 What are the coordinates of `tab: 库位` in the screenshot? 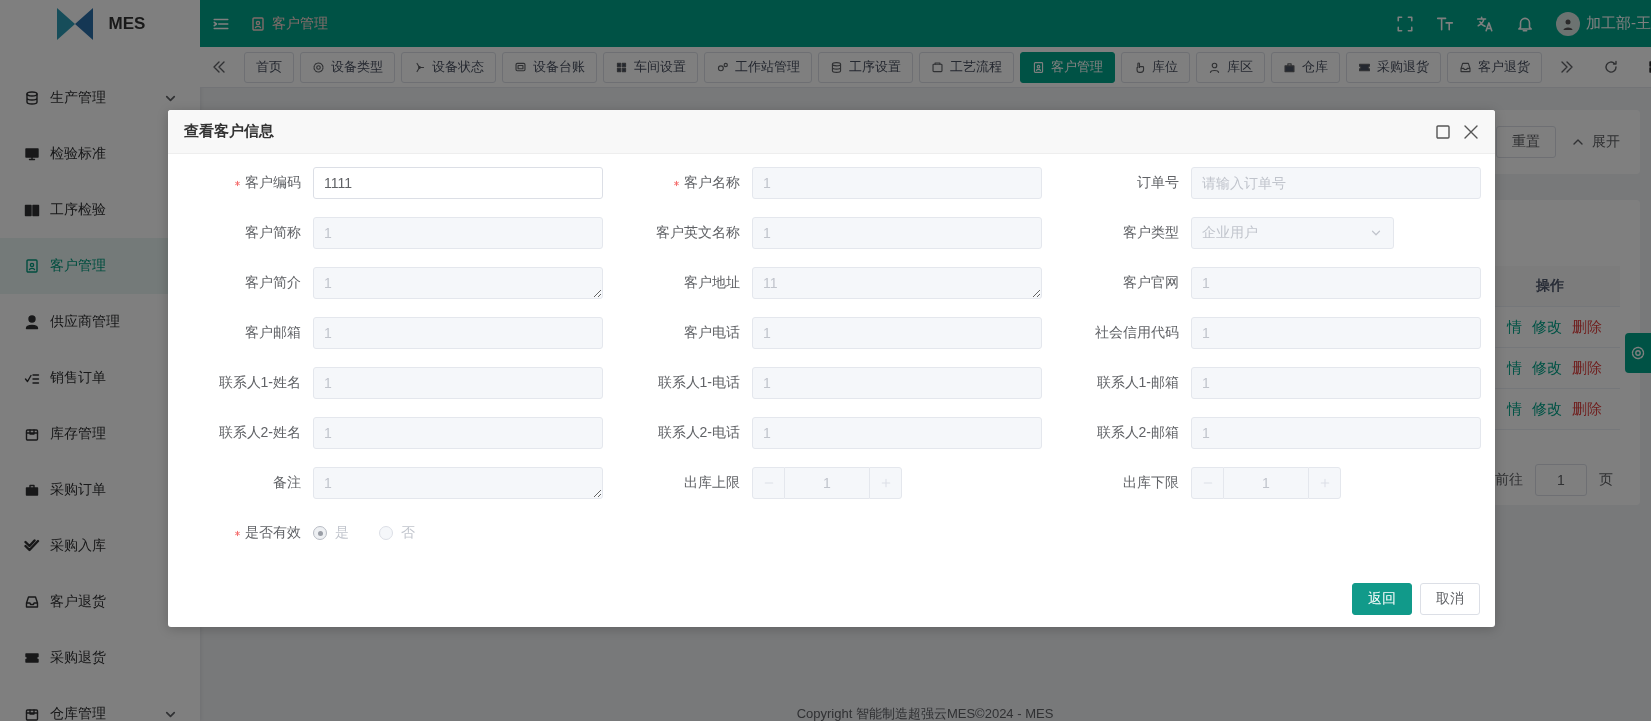 It's located at (1155, 67).